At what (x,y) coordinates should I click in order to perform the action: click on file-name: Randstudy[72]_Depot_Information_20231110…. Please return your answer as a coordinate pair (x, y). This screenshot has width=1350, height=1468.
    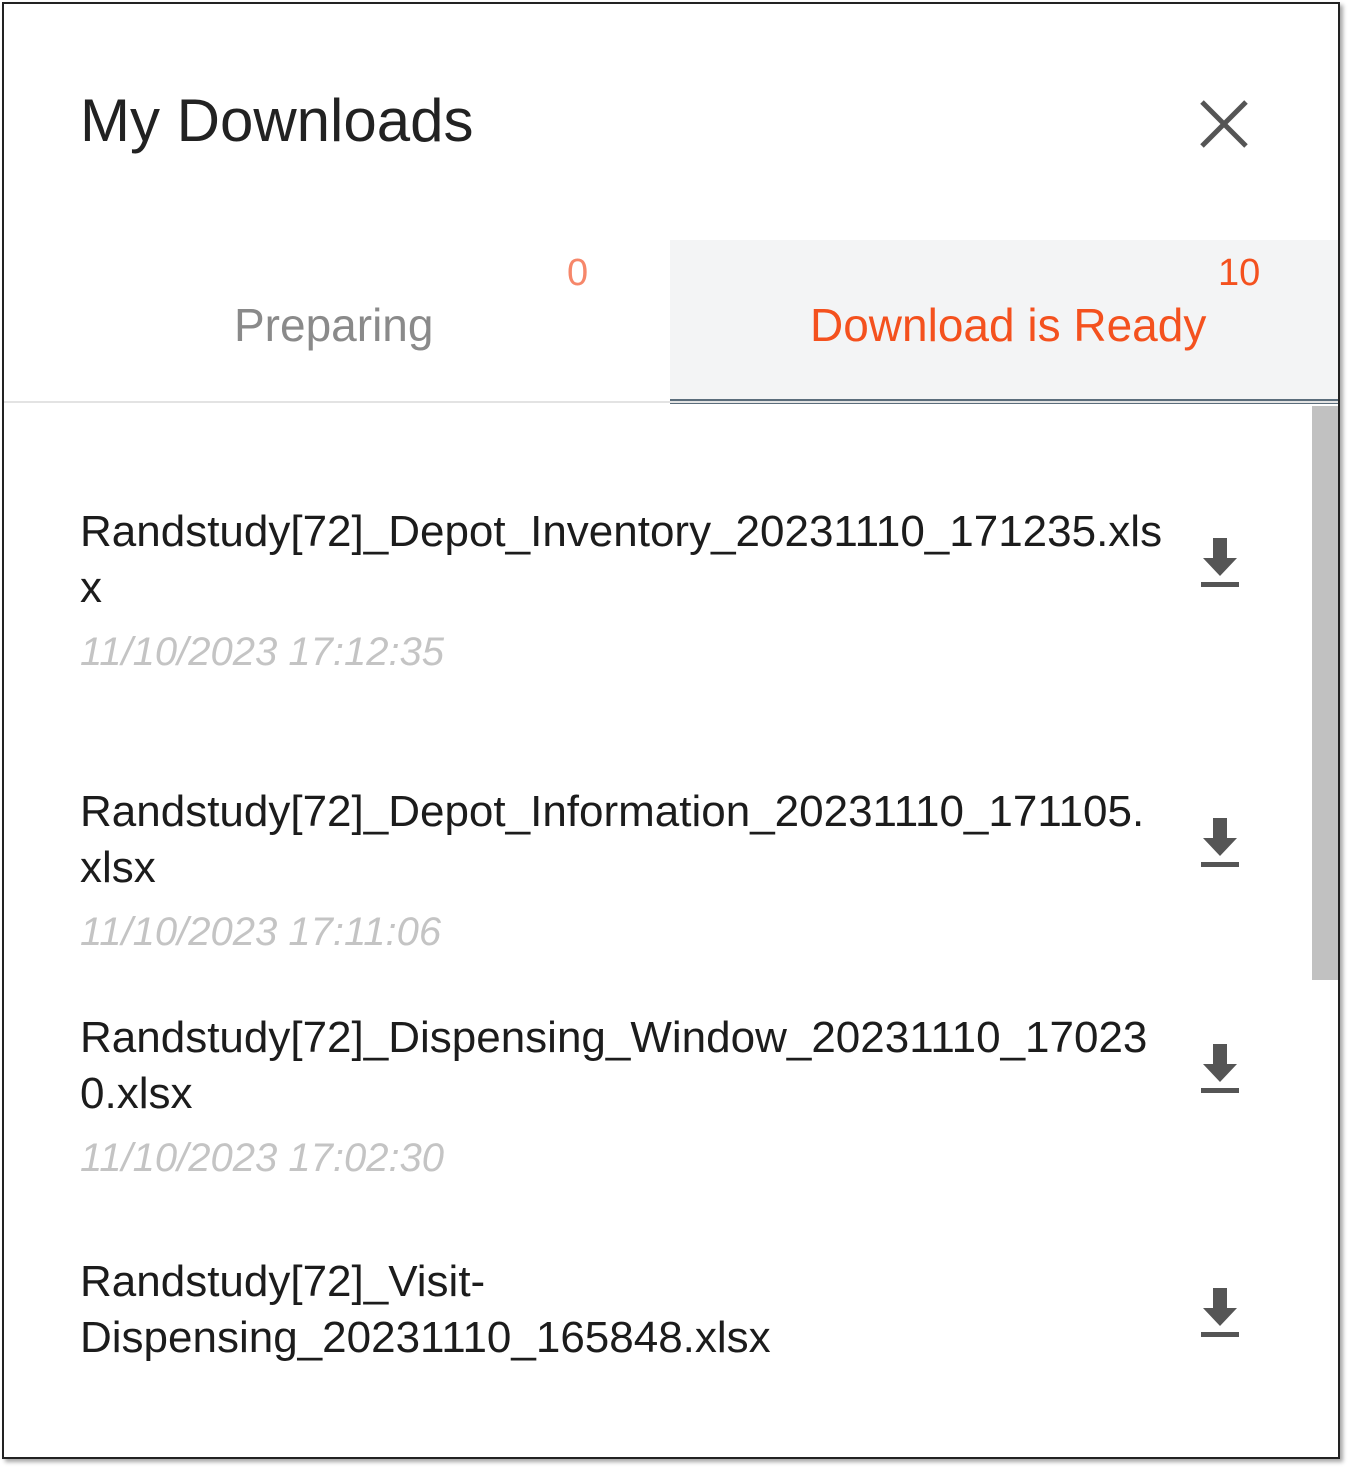
    Looking at the image, I should click on (612, 839).